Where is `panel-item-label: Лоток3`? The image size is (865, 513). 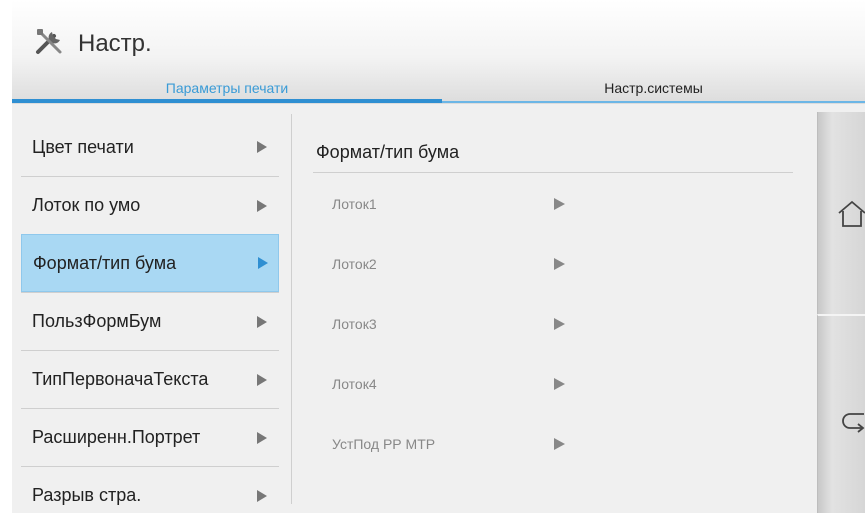
panel-item-label: Лоток3 is located at coordinates (354, 324).